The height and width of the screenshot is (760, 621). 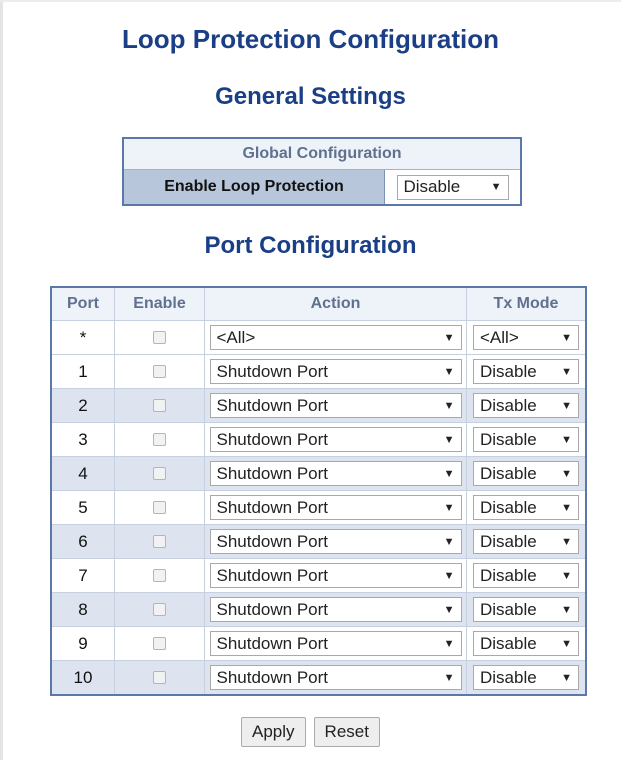 I want to click on enable-loop-protection-value: Disable, so click(x=432, y=186).